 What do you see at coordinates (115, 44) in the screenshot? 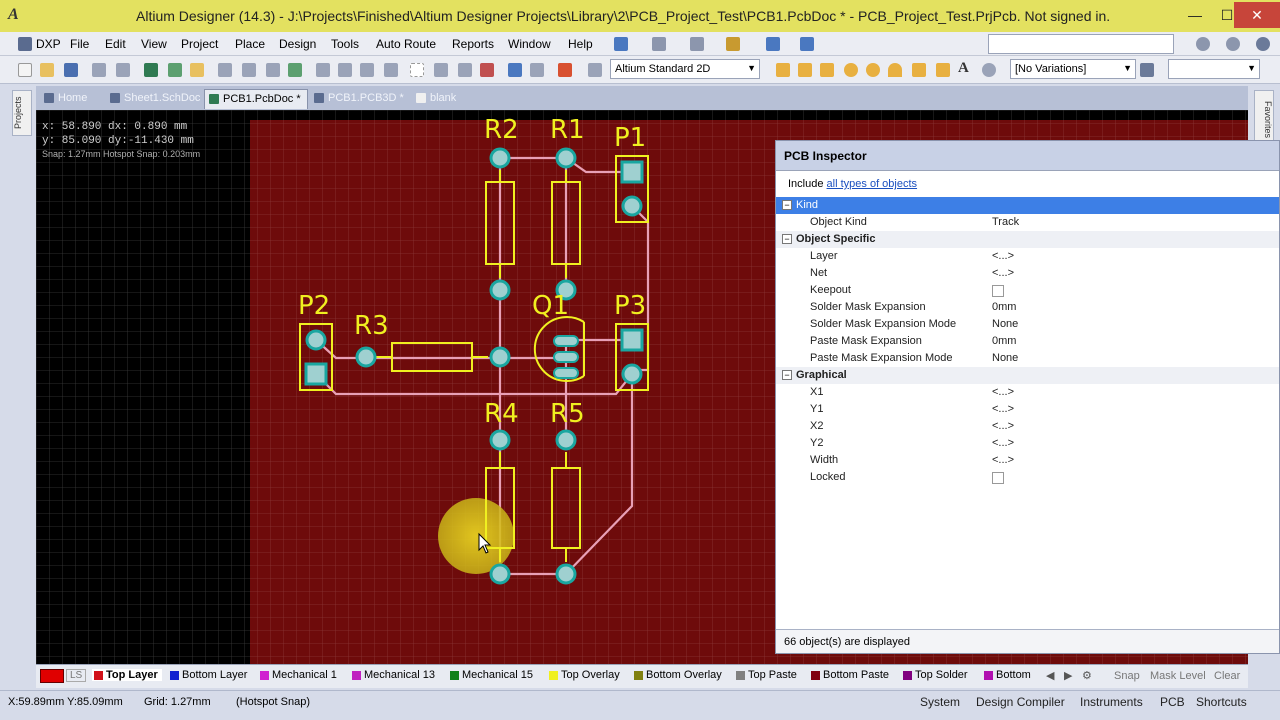
I see `menu-edit: Edit` at bounding box center [115, 44].